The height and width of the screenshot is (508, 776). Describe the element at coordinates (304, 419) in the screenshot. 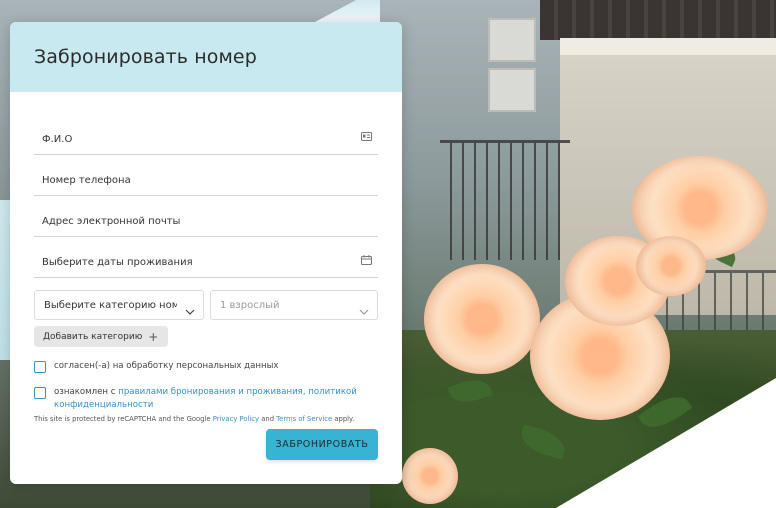

I see `terms-of-service-link: Terms of Service` at that location.